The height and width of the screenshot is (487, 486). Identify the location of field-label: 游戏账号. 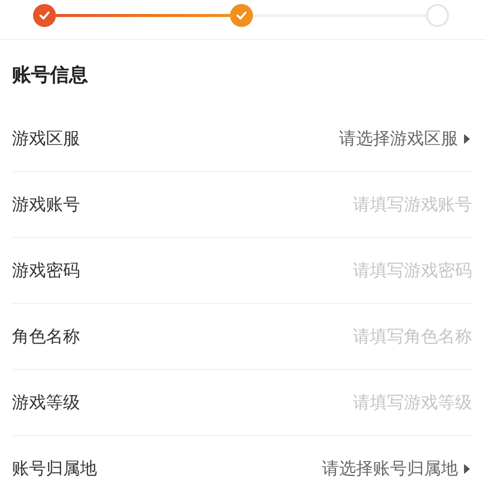
(46, 205).